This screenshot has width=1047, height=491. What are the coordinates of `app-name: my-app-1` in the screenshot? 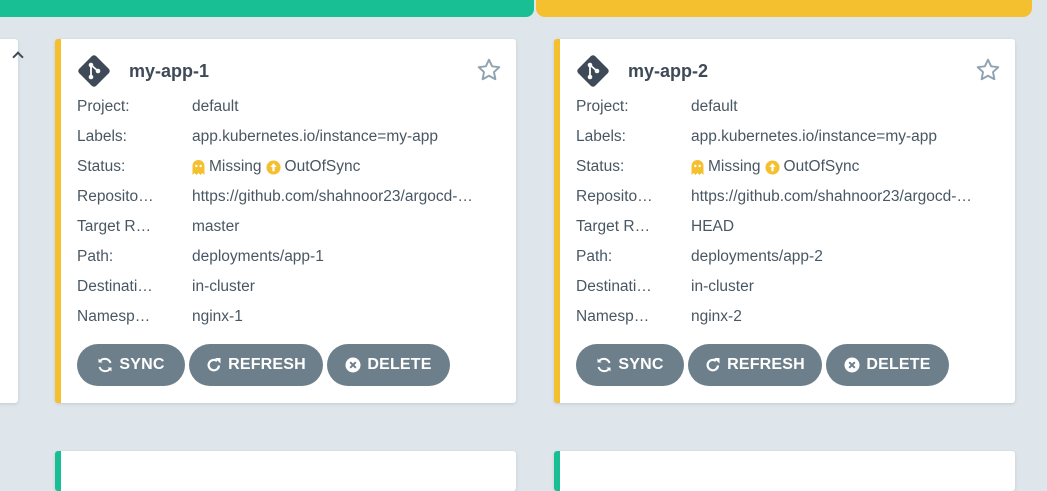 It's located at (169, 71).